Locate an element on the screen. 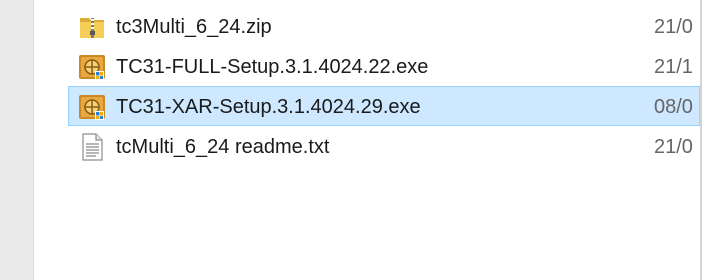 The height and width of the screenshot is (280, 707). file-name: tc3Multi_6_24.zip is located at coordinates (194, 27).